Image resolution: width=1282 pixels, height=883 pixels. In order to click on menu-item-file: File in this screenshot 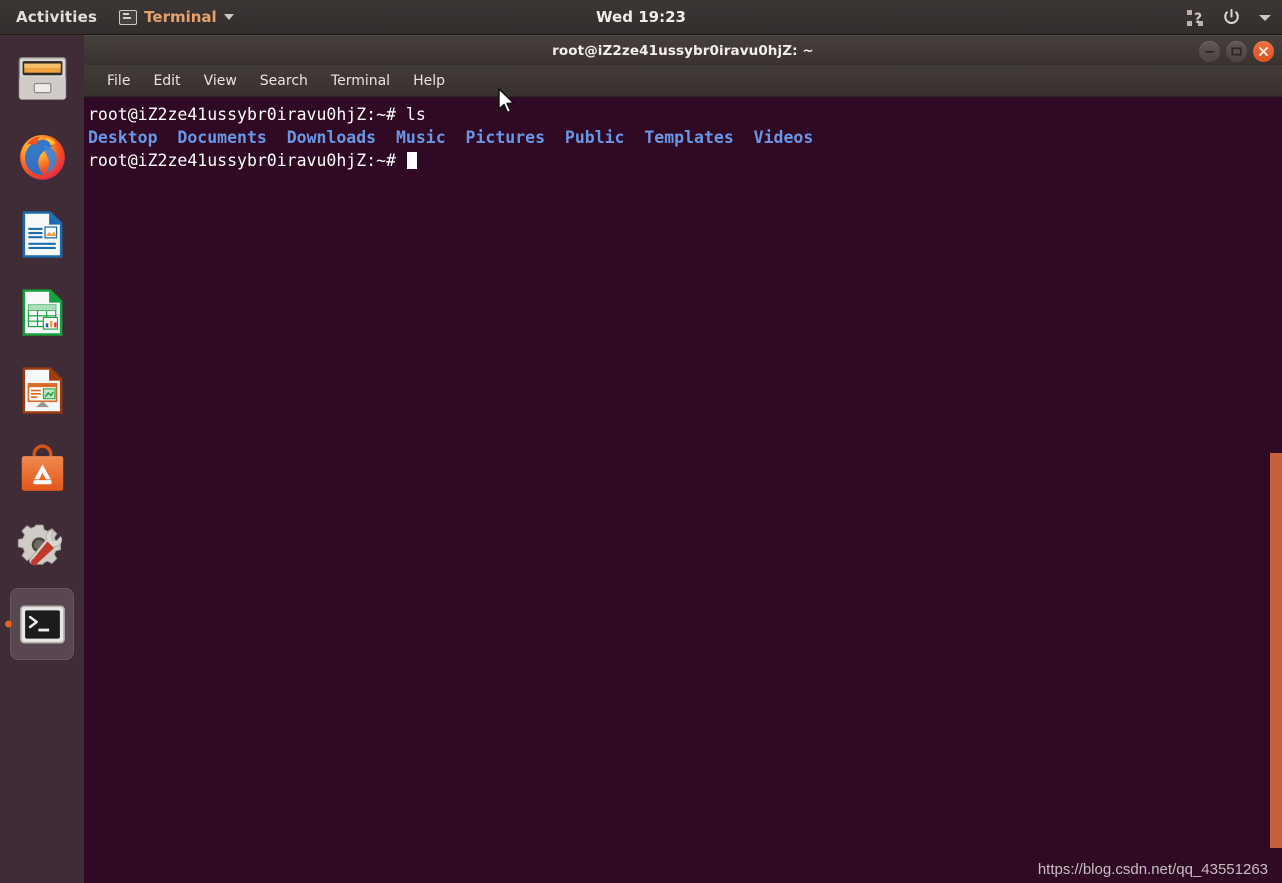, I will do `click(118, 81)`.